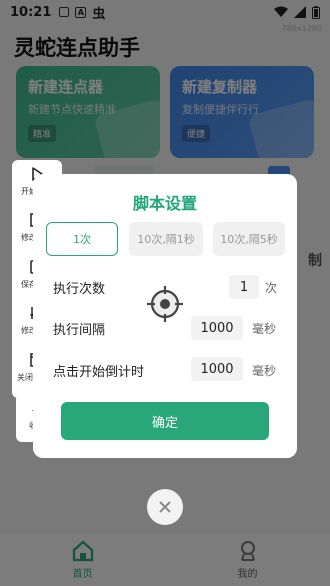 This screenshot has width=330, height=586. I want to click on repeat-count-input: 1, so click(244, 287).